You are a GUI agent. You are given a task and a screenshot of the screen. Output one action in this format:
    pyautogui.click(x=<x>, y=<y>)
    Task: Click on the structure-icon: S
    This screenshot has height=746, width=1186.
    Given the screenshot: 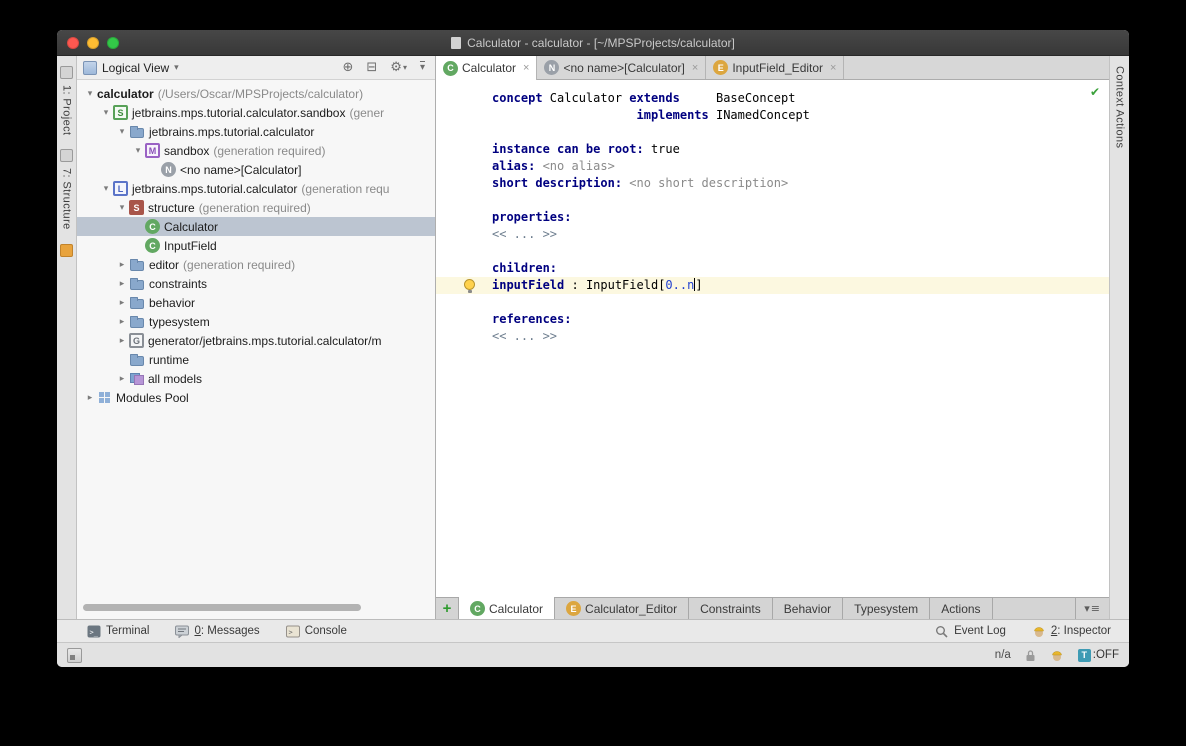 What is the action you would take?
    pyautogui.click(x=136, y=207)
    